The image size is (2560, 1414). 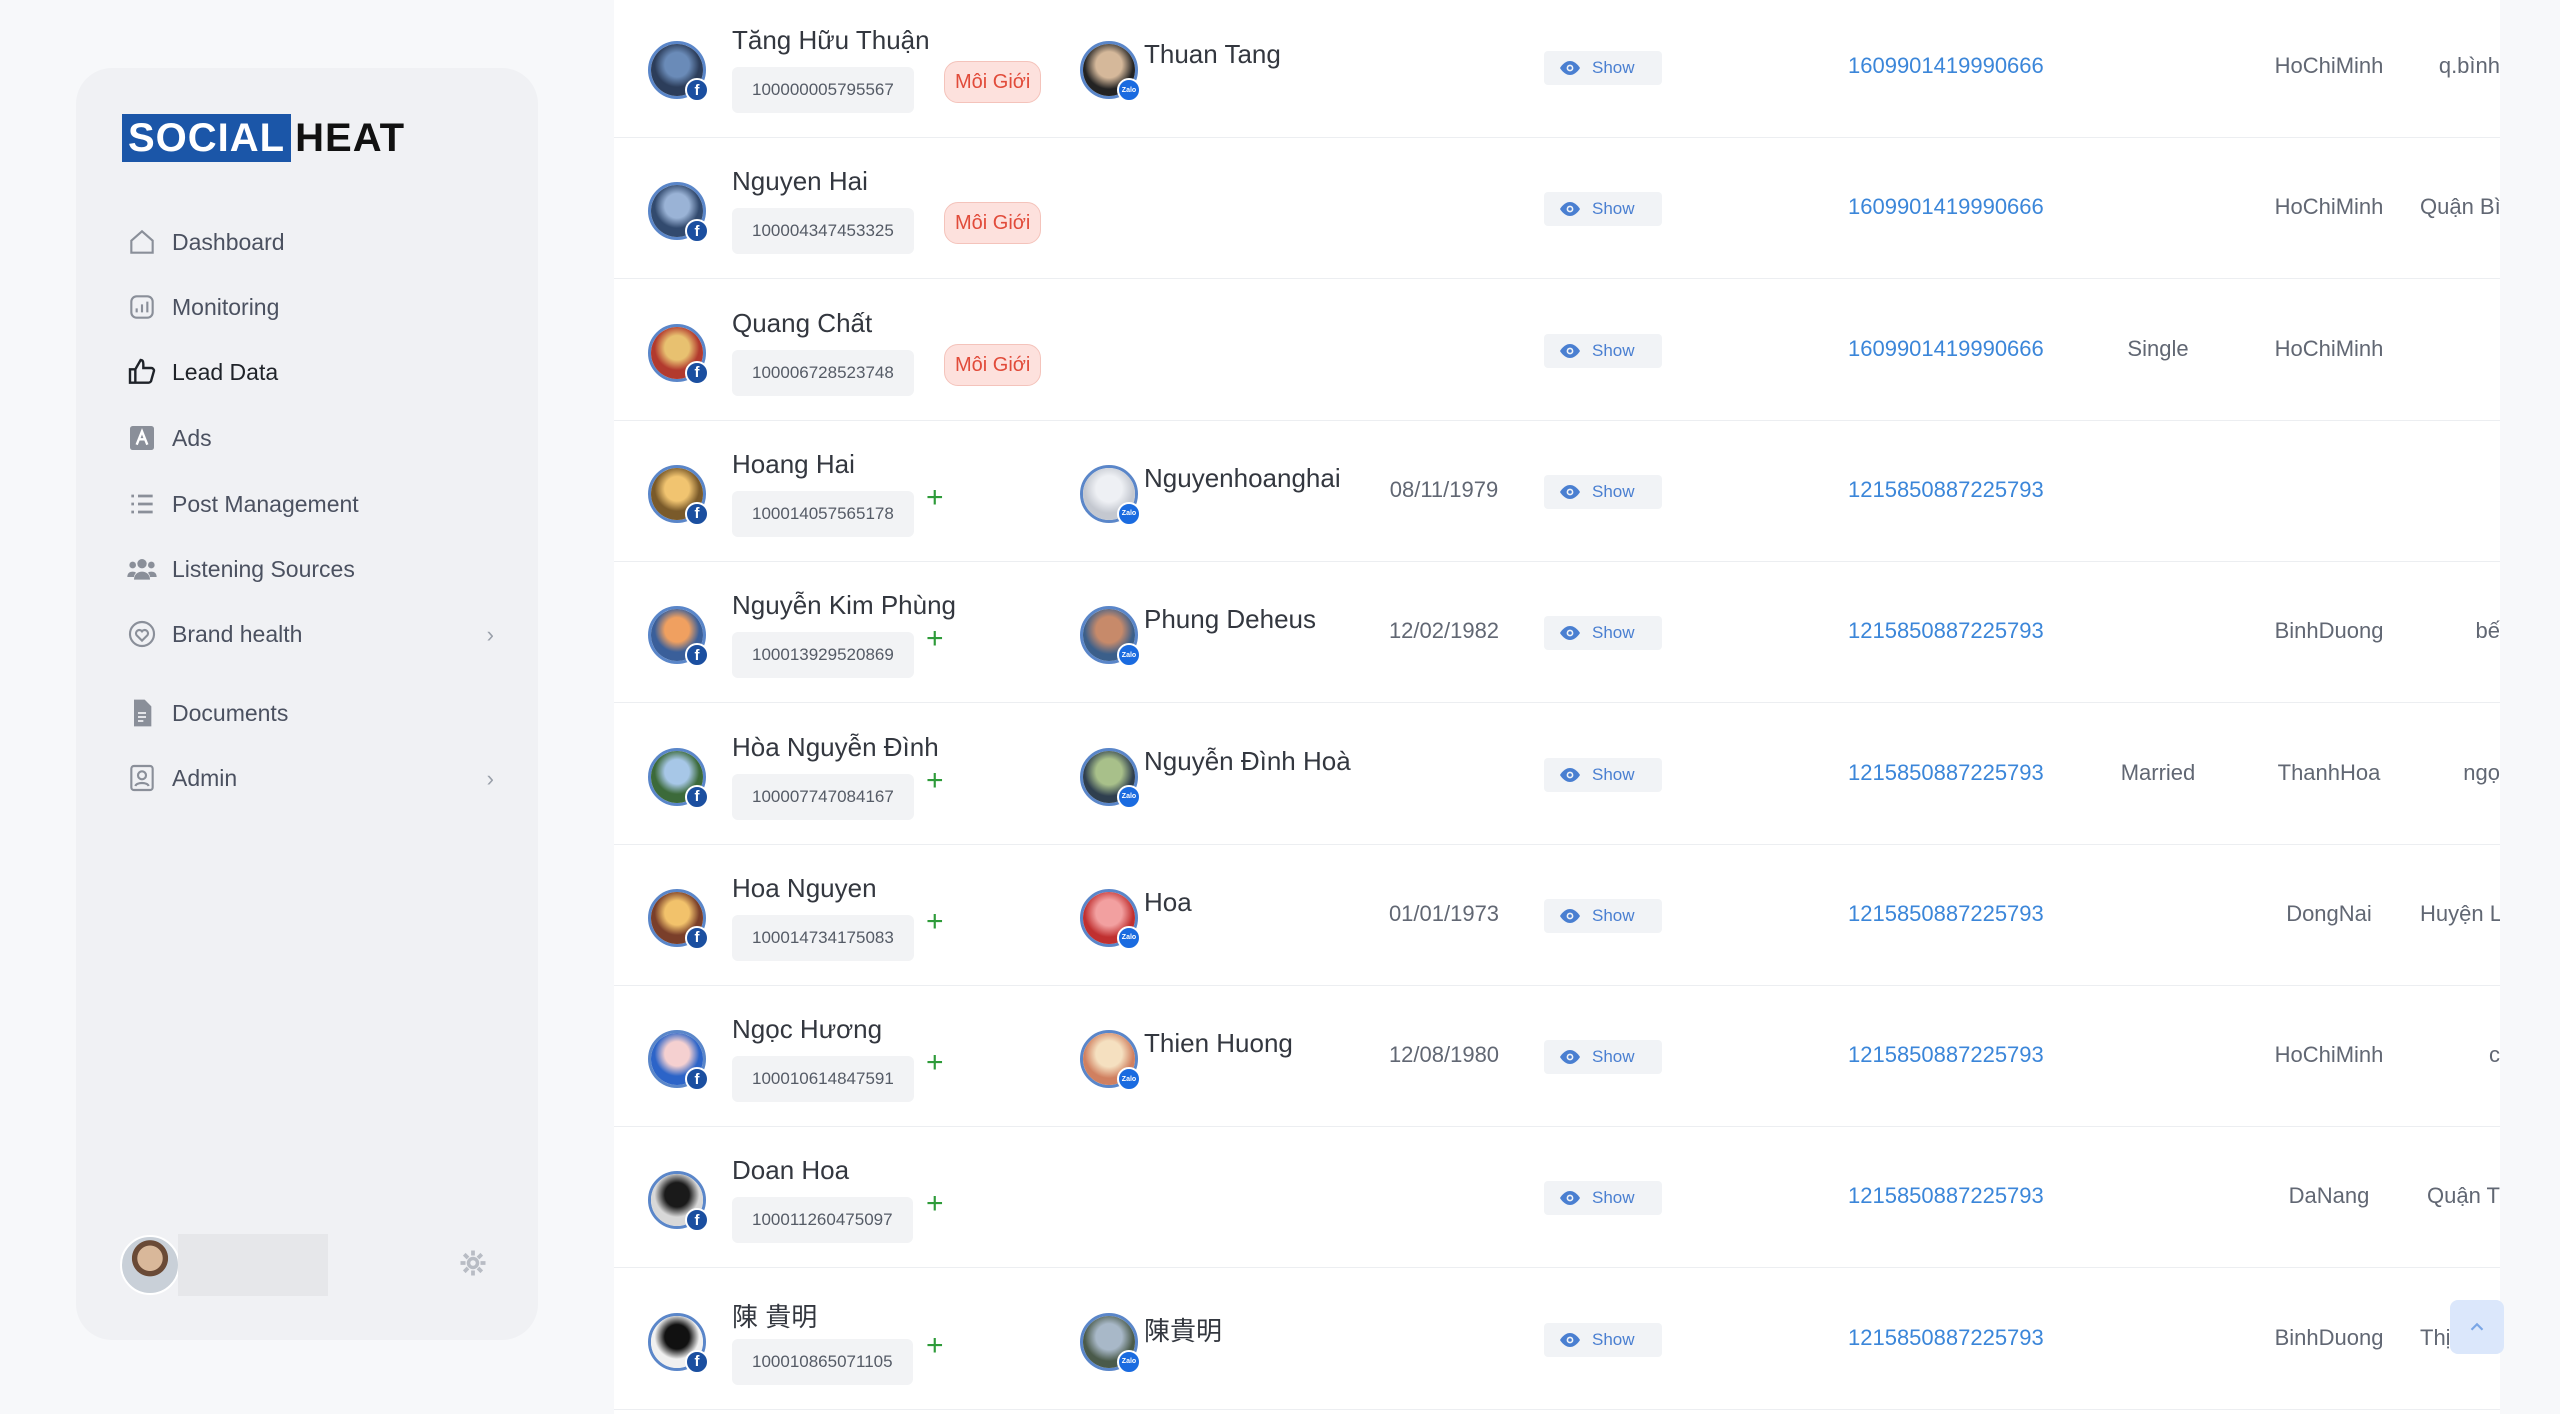 What do you see at coordinates (1212, 54) in the screenshot?
I see `zalo-name: Thuan Tang` at bounding box center [1212, 54].